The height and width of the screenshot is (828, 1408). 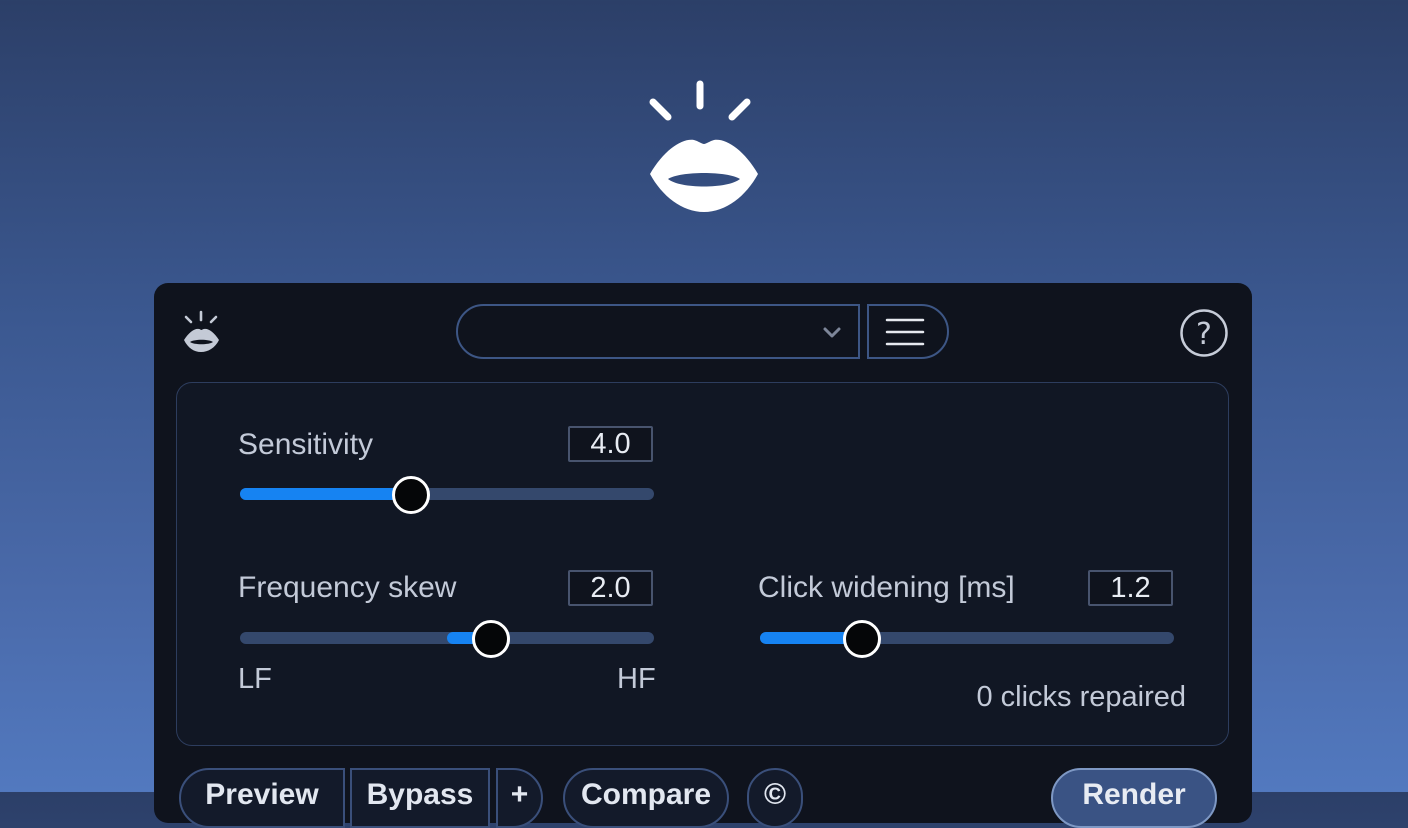 I want to click on frequency-skew-value: 2.0, so click(x=610, y=588).